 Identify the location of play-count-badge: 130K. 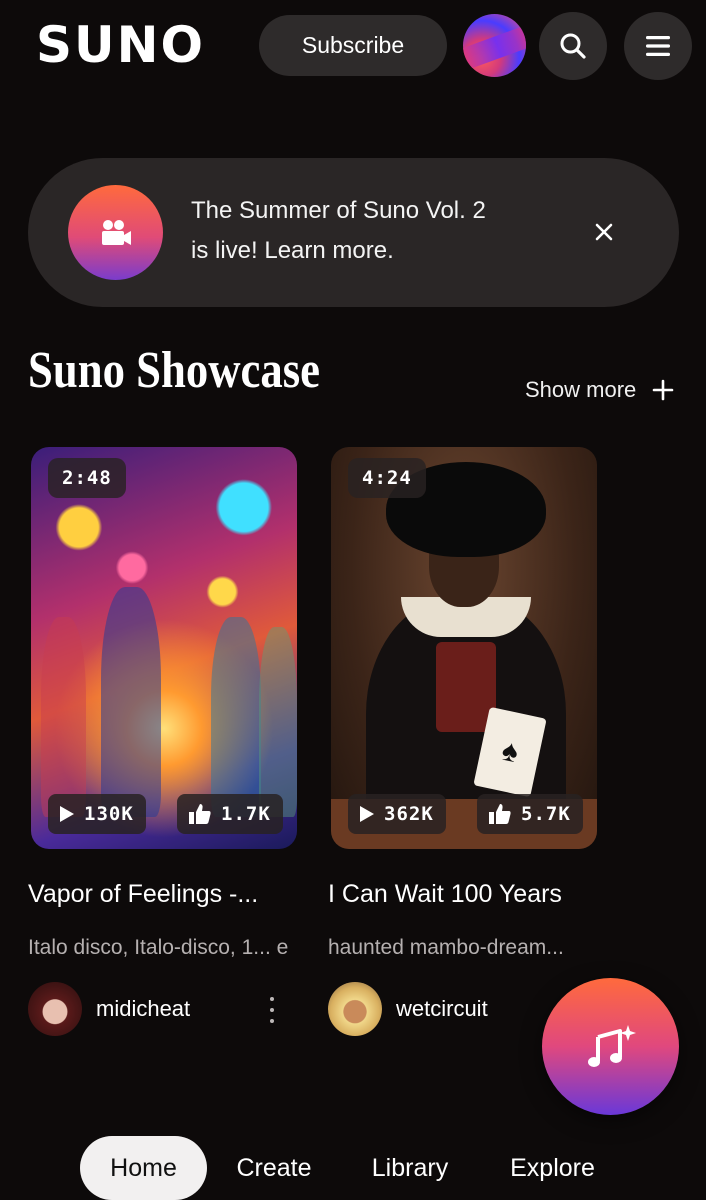
(97, 814).